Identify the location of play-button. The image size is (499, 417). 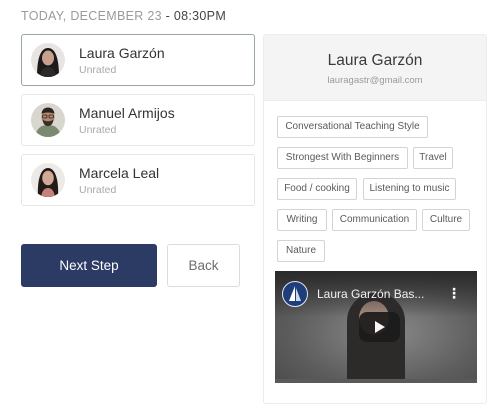
(379, 327).